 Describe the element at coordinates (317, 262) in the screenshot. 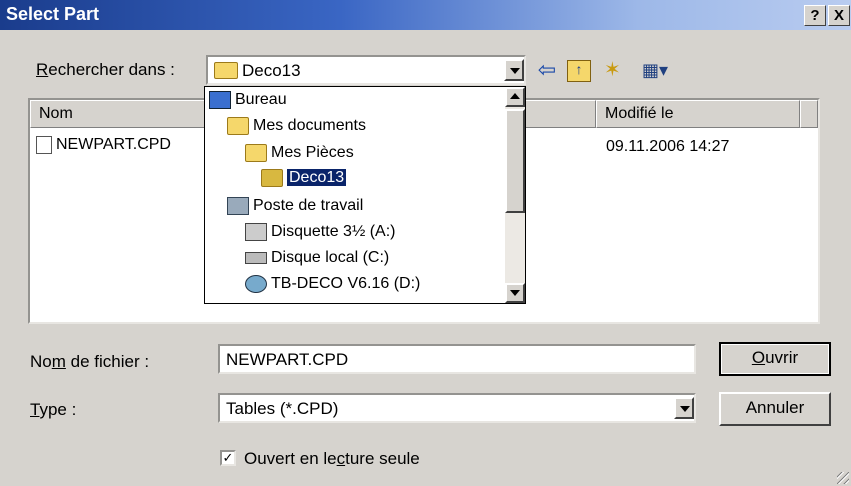

I see `list-item: Disque local (C:)` at that location.